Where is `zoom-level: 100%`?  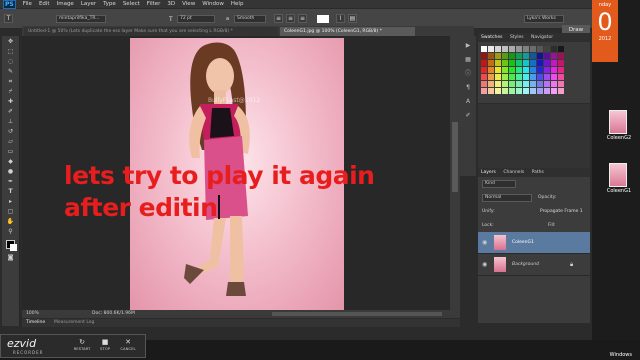 zoom-level: 100% is located at coordinates (32, 314).